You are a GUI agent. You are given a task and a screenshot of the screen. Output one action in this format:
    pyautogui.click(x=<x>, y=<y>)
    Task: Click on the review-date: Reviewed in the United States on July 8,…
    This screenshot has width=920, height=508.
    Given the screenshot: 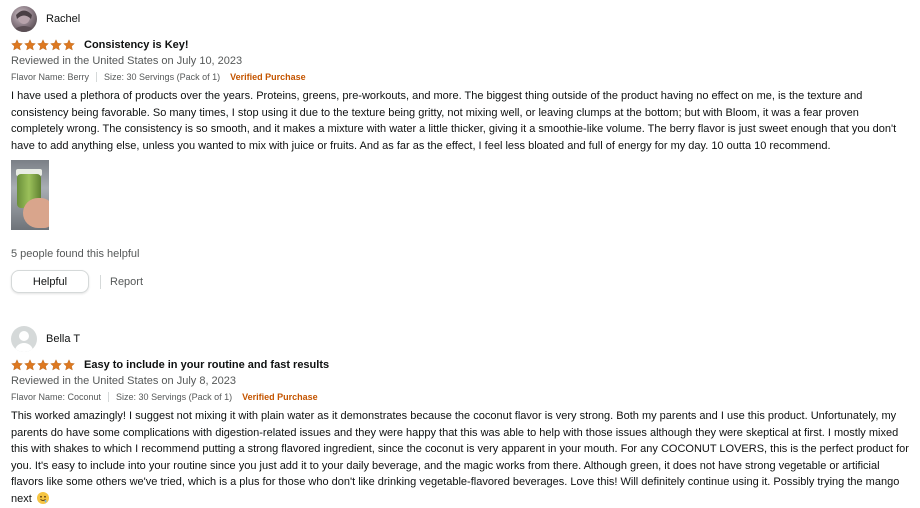 What is the action you would take?
    pyautogui.click(x=124, y=381)
    